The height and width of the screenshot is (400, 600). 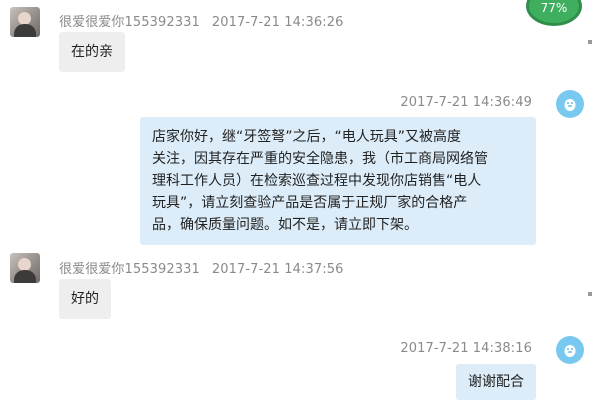 What do you see at coordinates (466, 348) in the screenshot?
I see `message-time: 2017-7-21 14:38:16` at bounding box center [466, 348].